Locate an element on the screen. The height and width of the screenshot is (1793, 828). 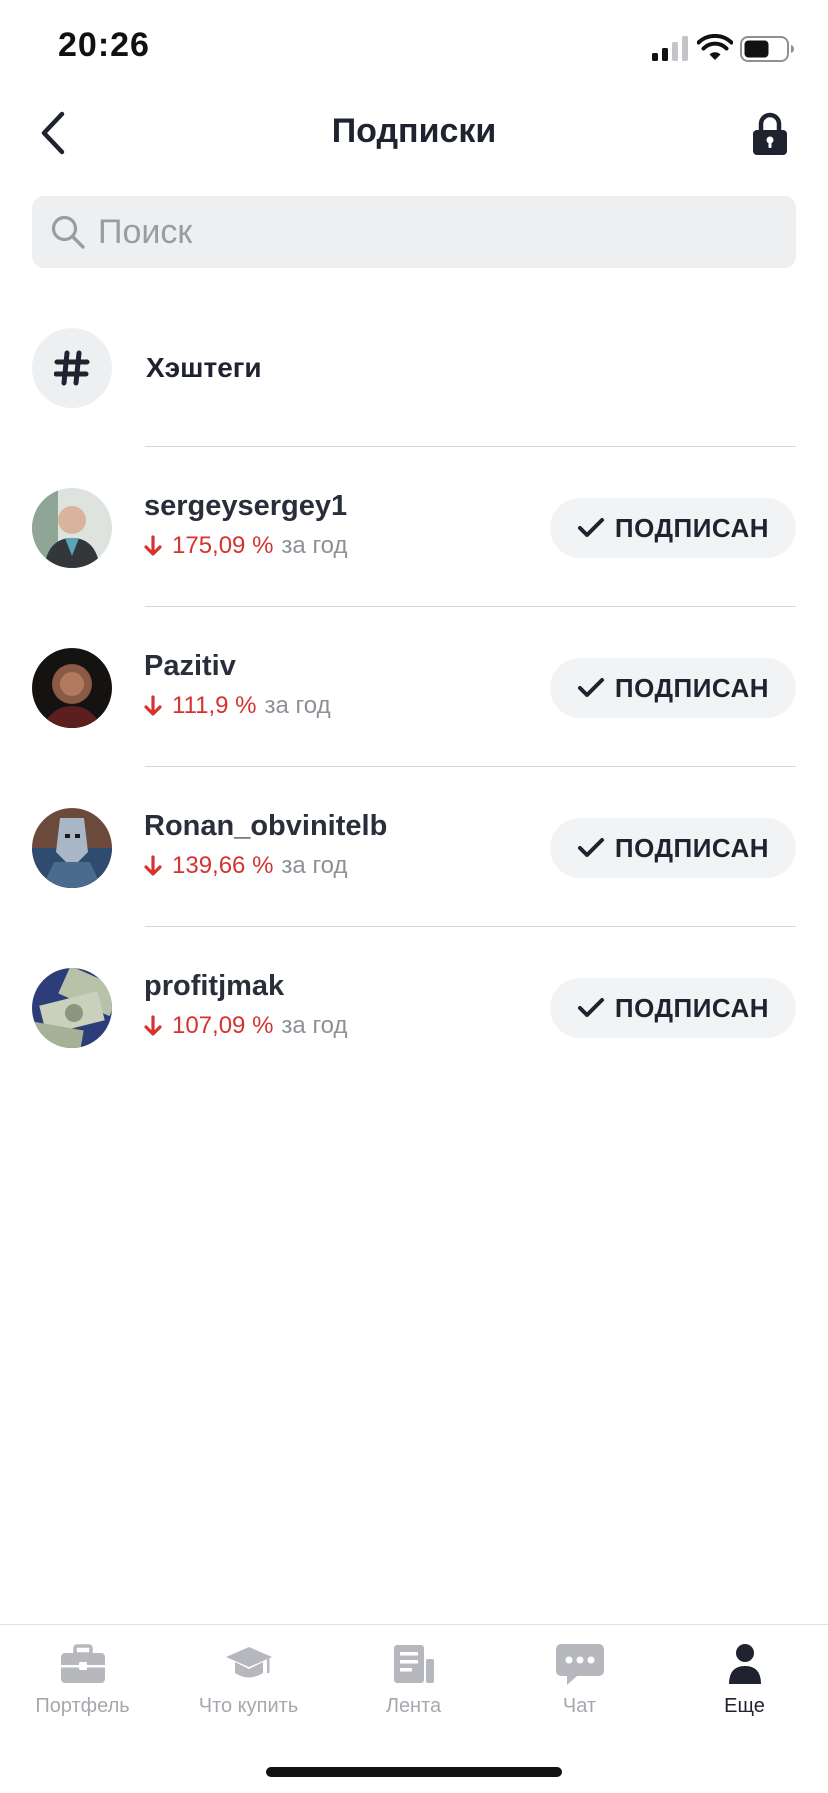
hashtag-icon is located at coordinates (72, 368).